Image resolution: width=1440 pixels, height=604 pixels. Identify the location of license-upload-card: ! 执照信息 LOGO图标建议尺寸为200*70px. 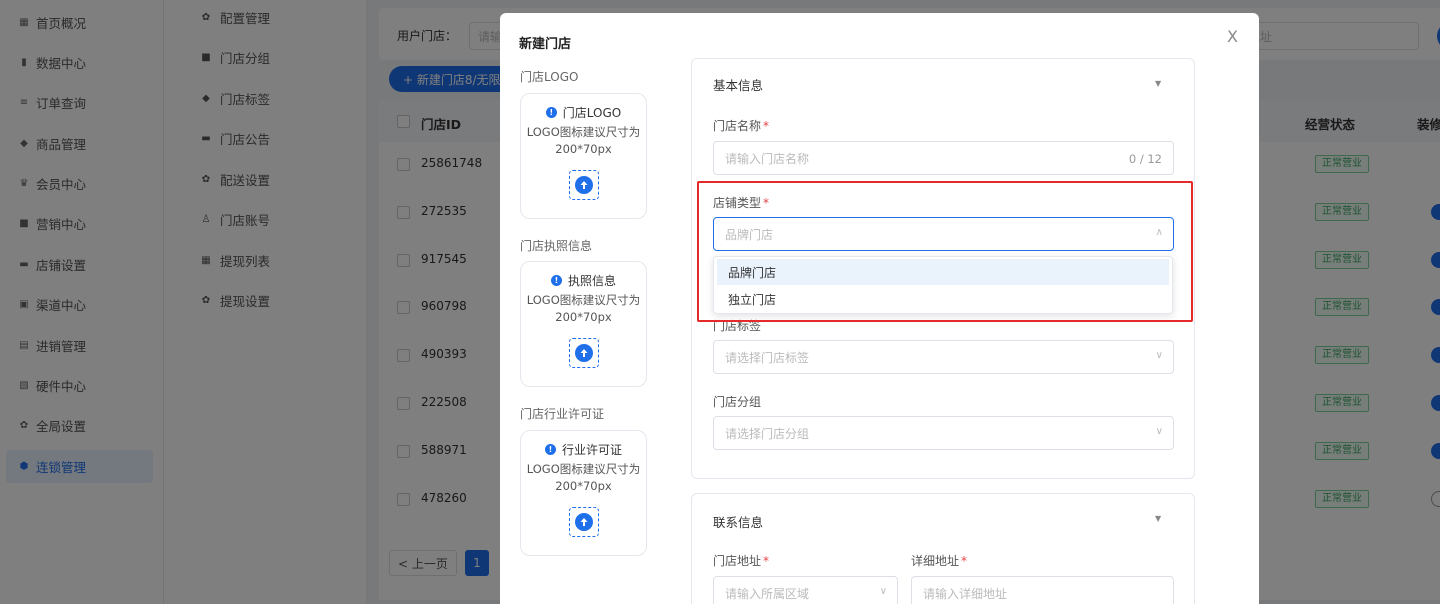
(583, 324).